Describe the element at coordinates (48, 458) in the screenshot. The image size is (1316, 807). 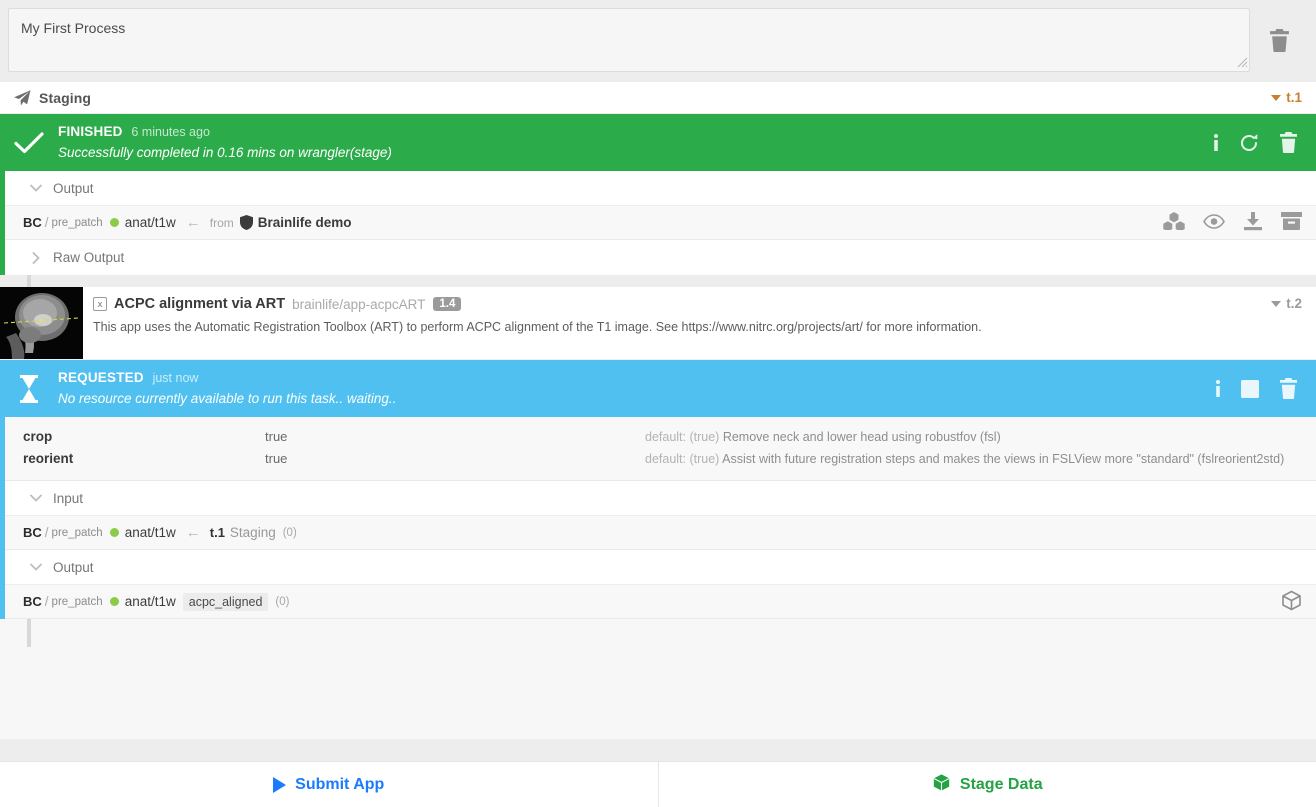
I see `config-key: reorient` at that location.